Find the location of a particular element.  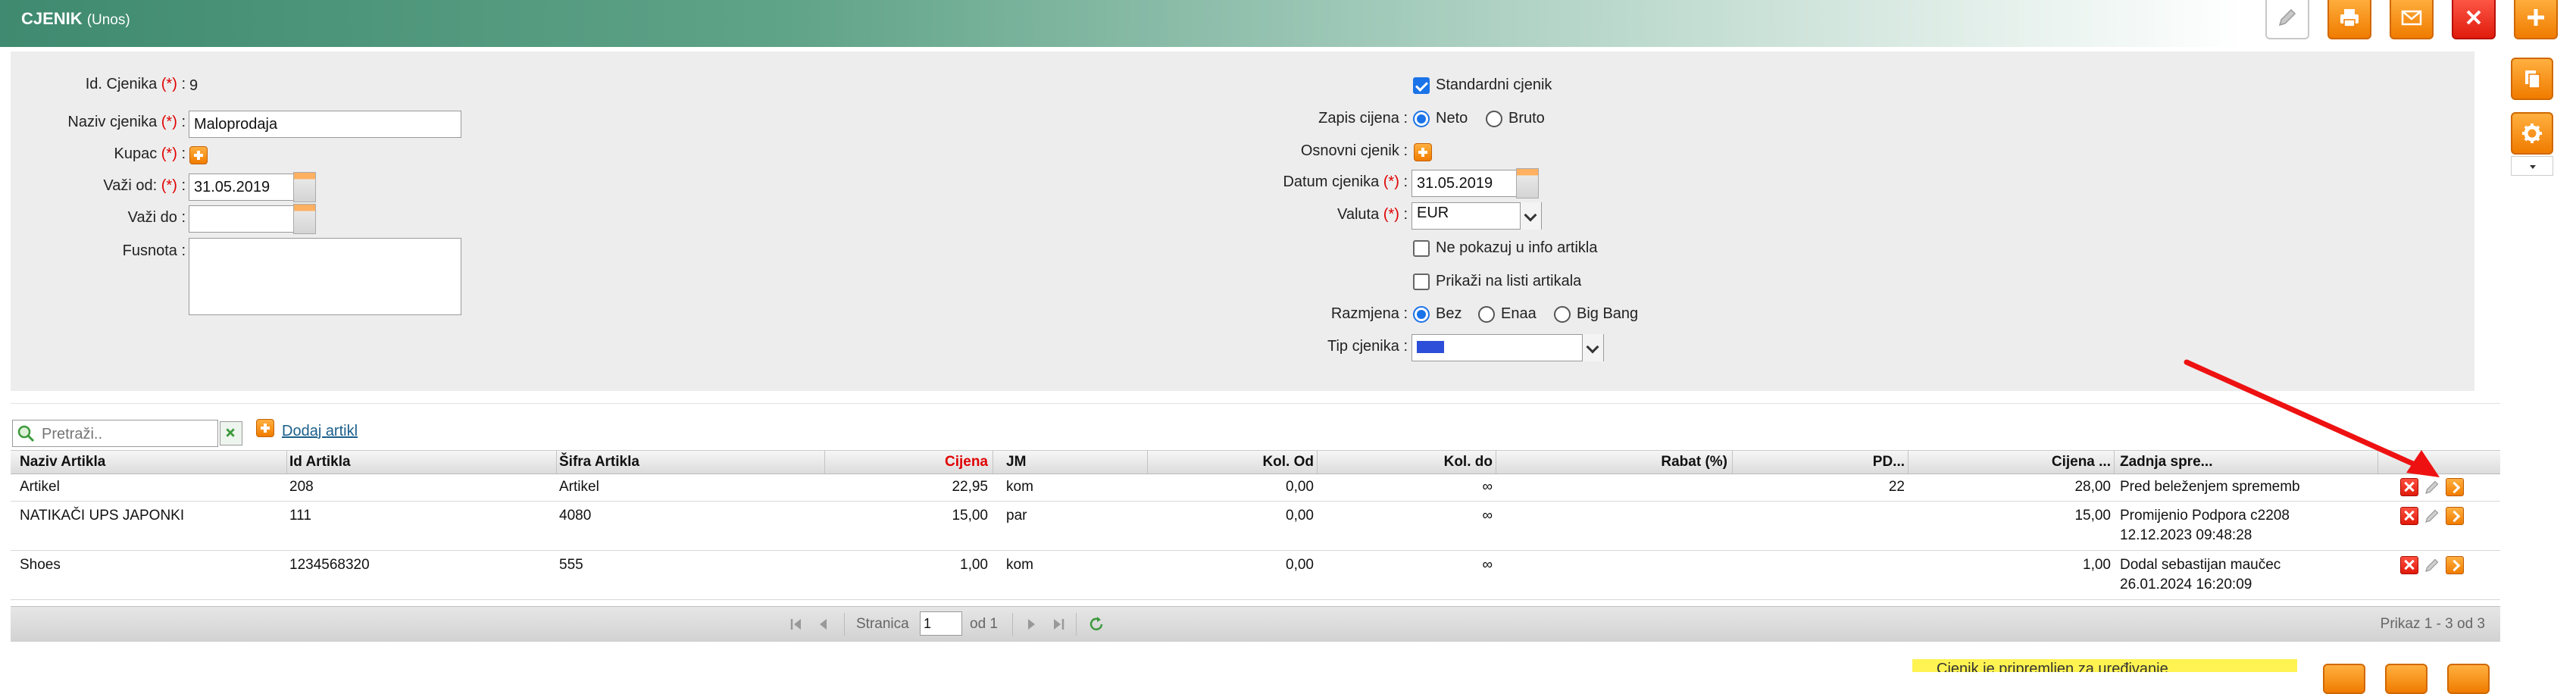

settings-button is located at coordinates (2532, 133).